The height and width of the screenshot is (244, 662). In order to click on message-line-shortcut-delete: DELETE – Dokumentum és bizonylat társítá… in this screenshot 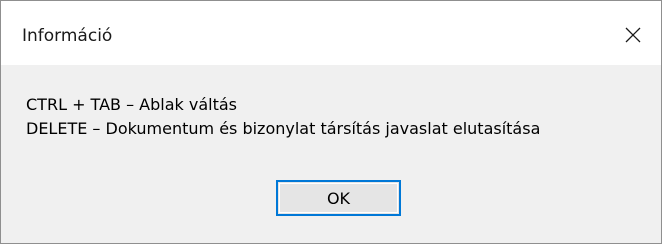, I will do `click(283, 128)`.